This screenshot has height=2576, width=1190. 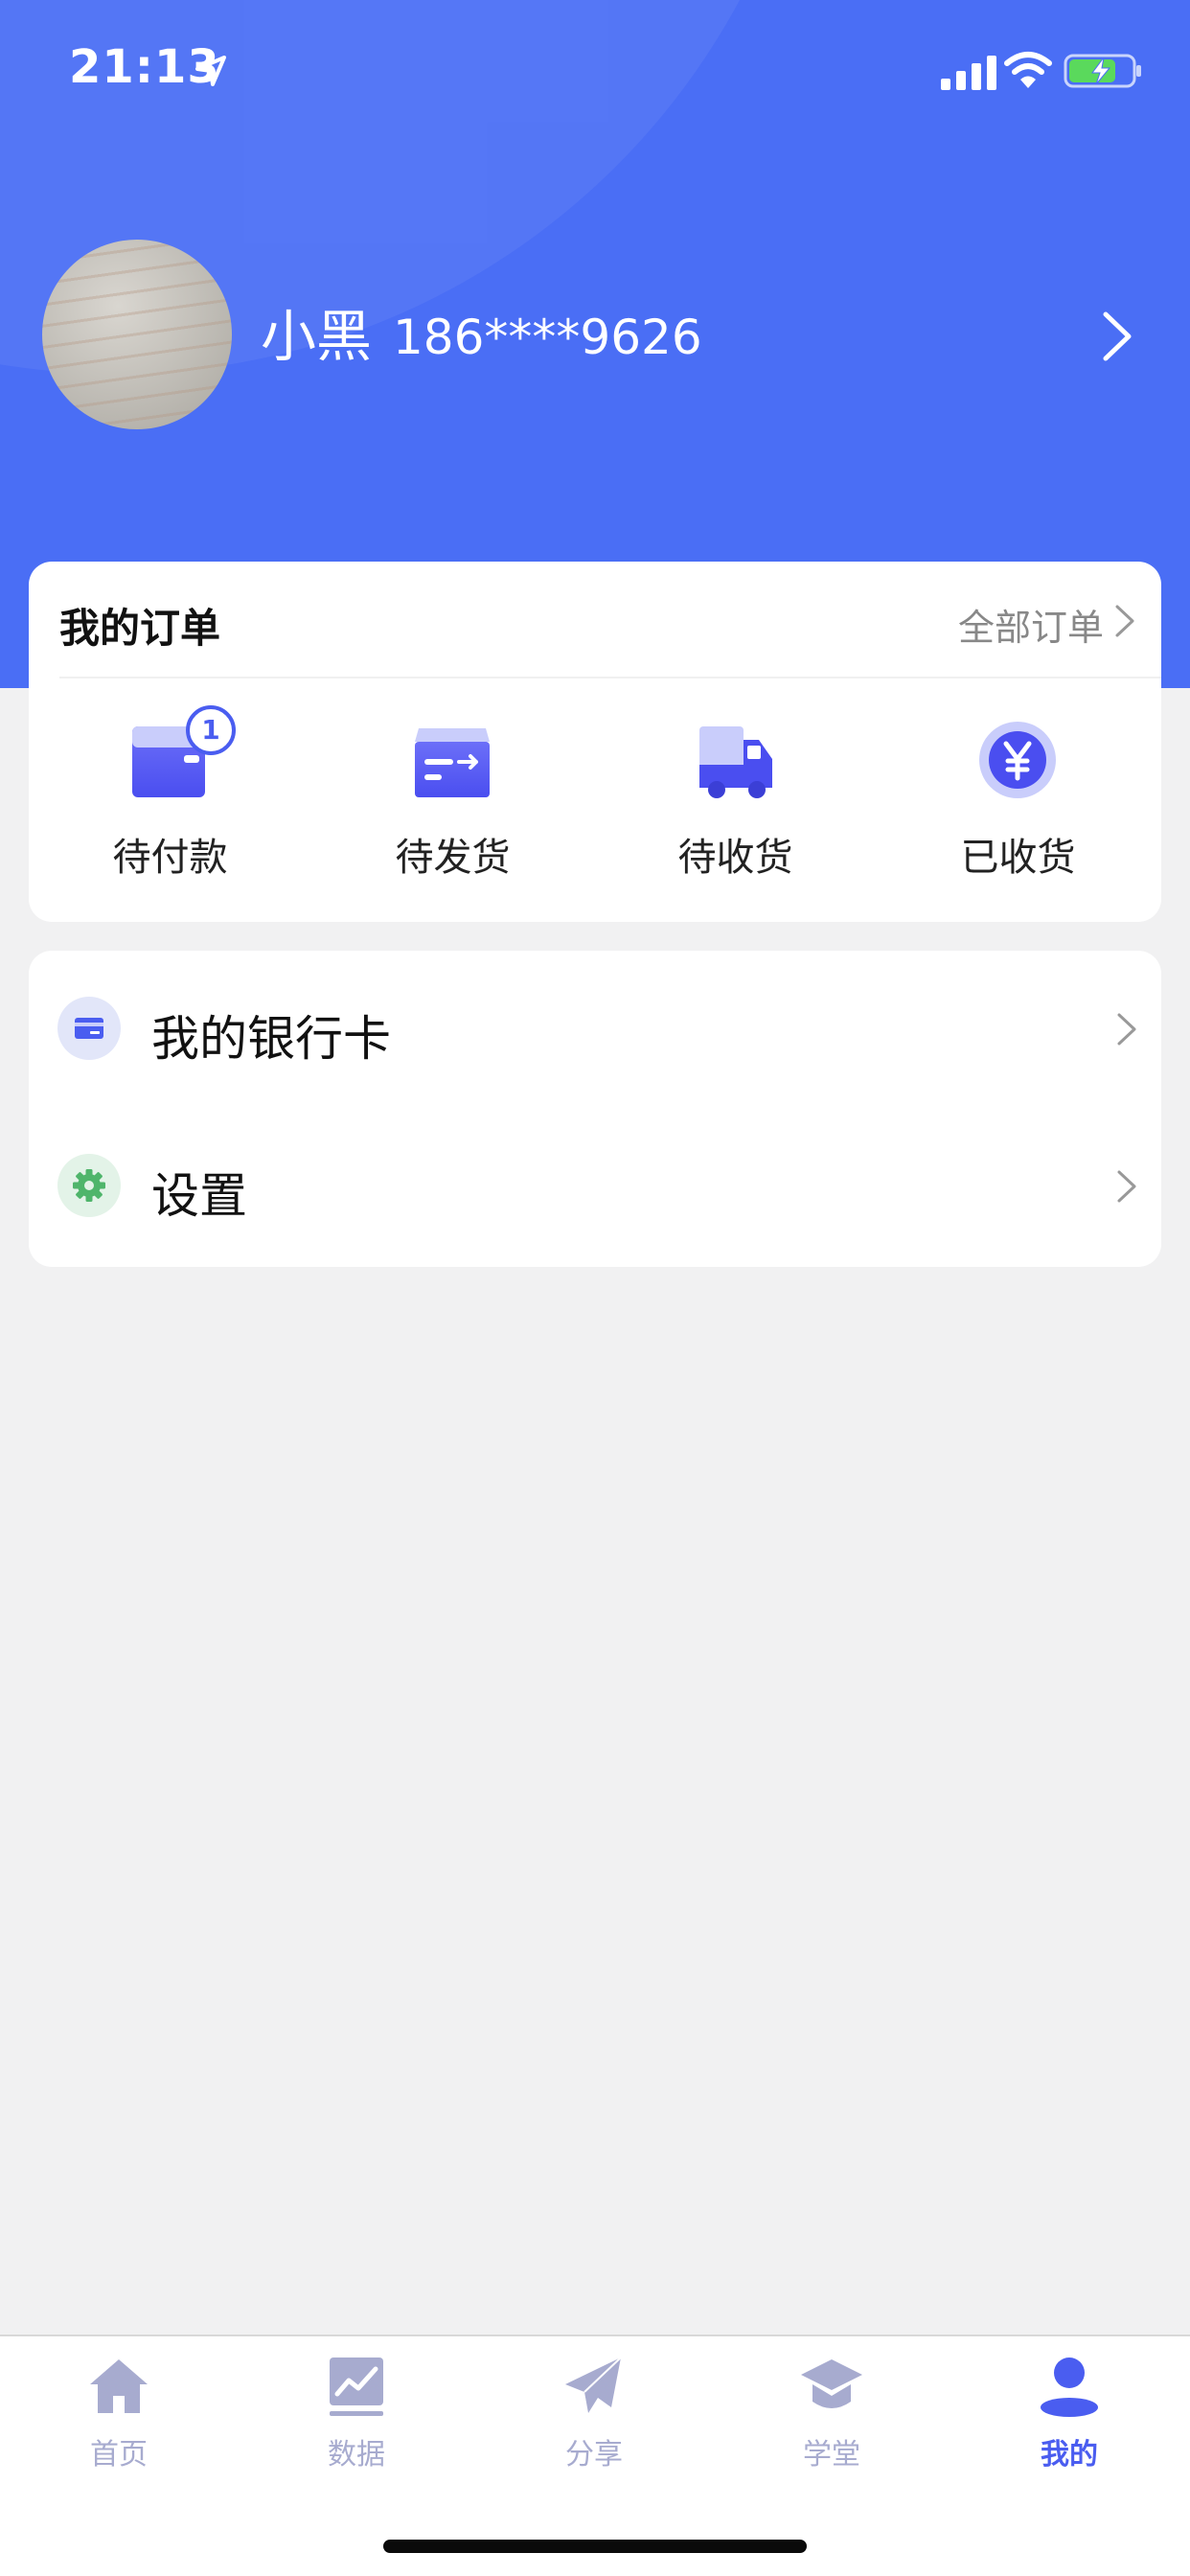 What do you see at coordinates (170, 801) in the screenshot?
I see `order-pending-payment: 1 待付款` at bounding box center [170, 801].